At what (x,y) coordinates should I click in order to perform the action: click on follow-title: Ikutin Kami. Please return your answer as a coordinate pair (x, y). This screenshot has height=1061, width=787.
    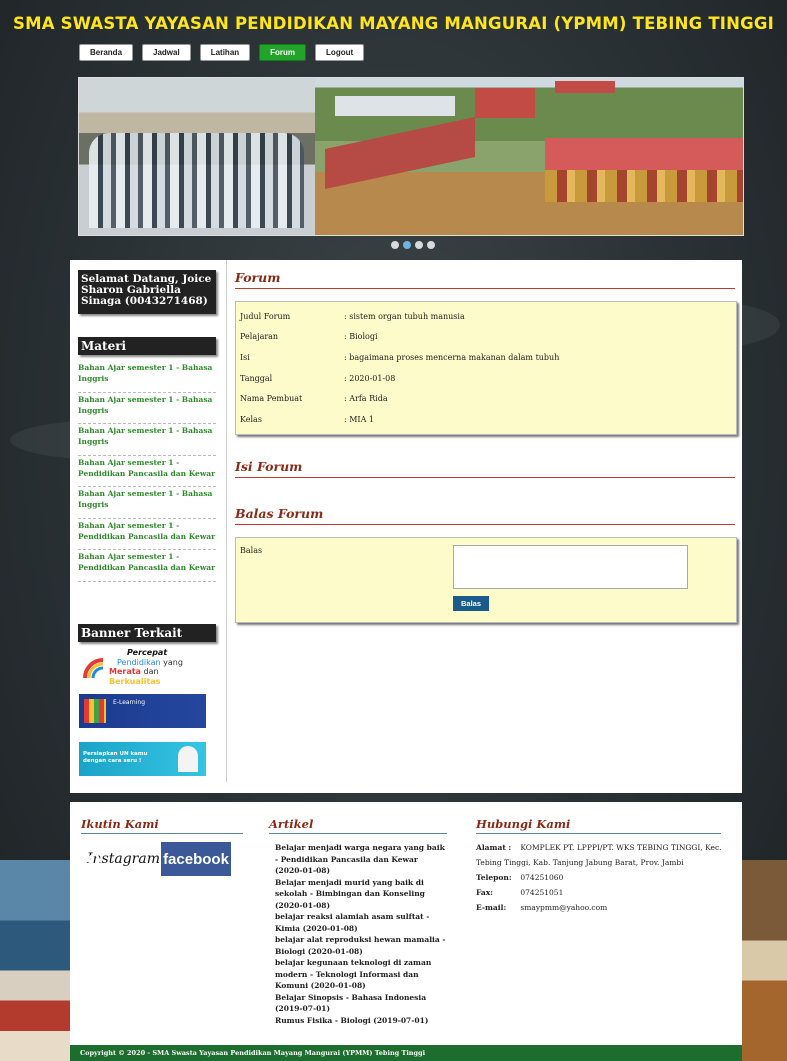
    Looking at the image, I should click on (162, 825).